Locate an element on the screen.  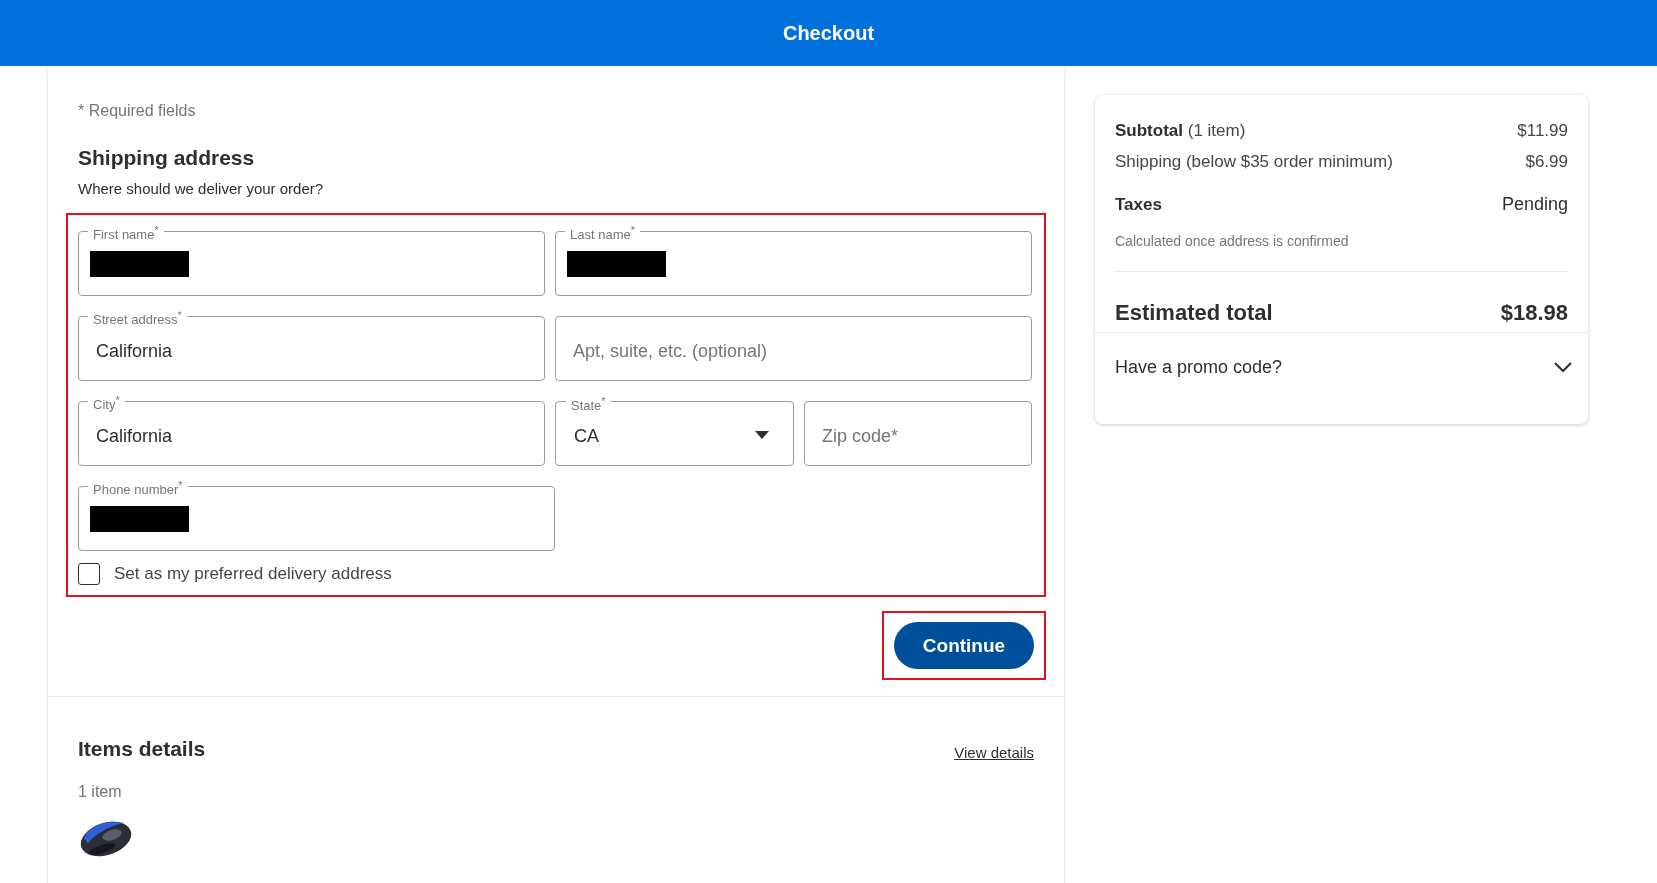
summary-label: Shipping (below $35 order minimum) is located at coordinates (1254, 162).